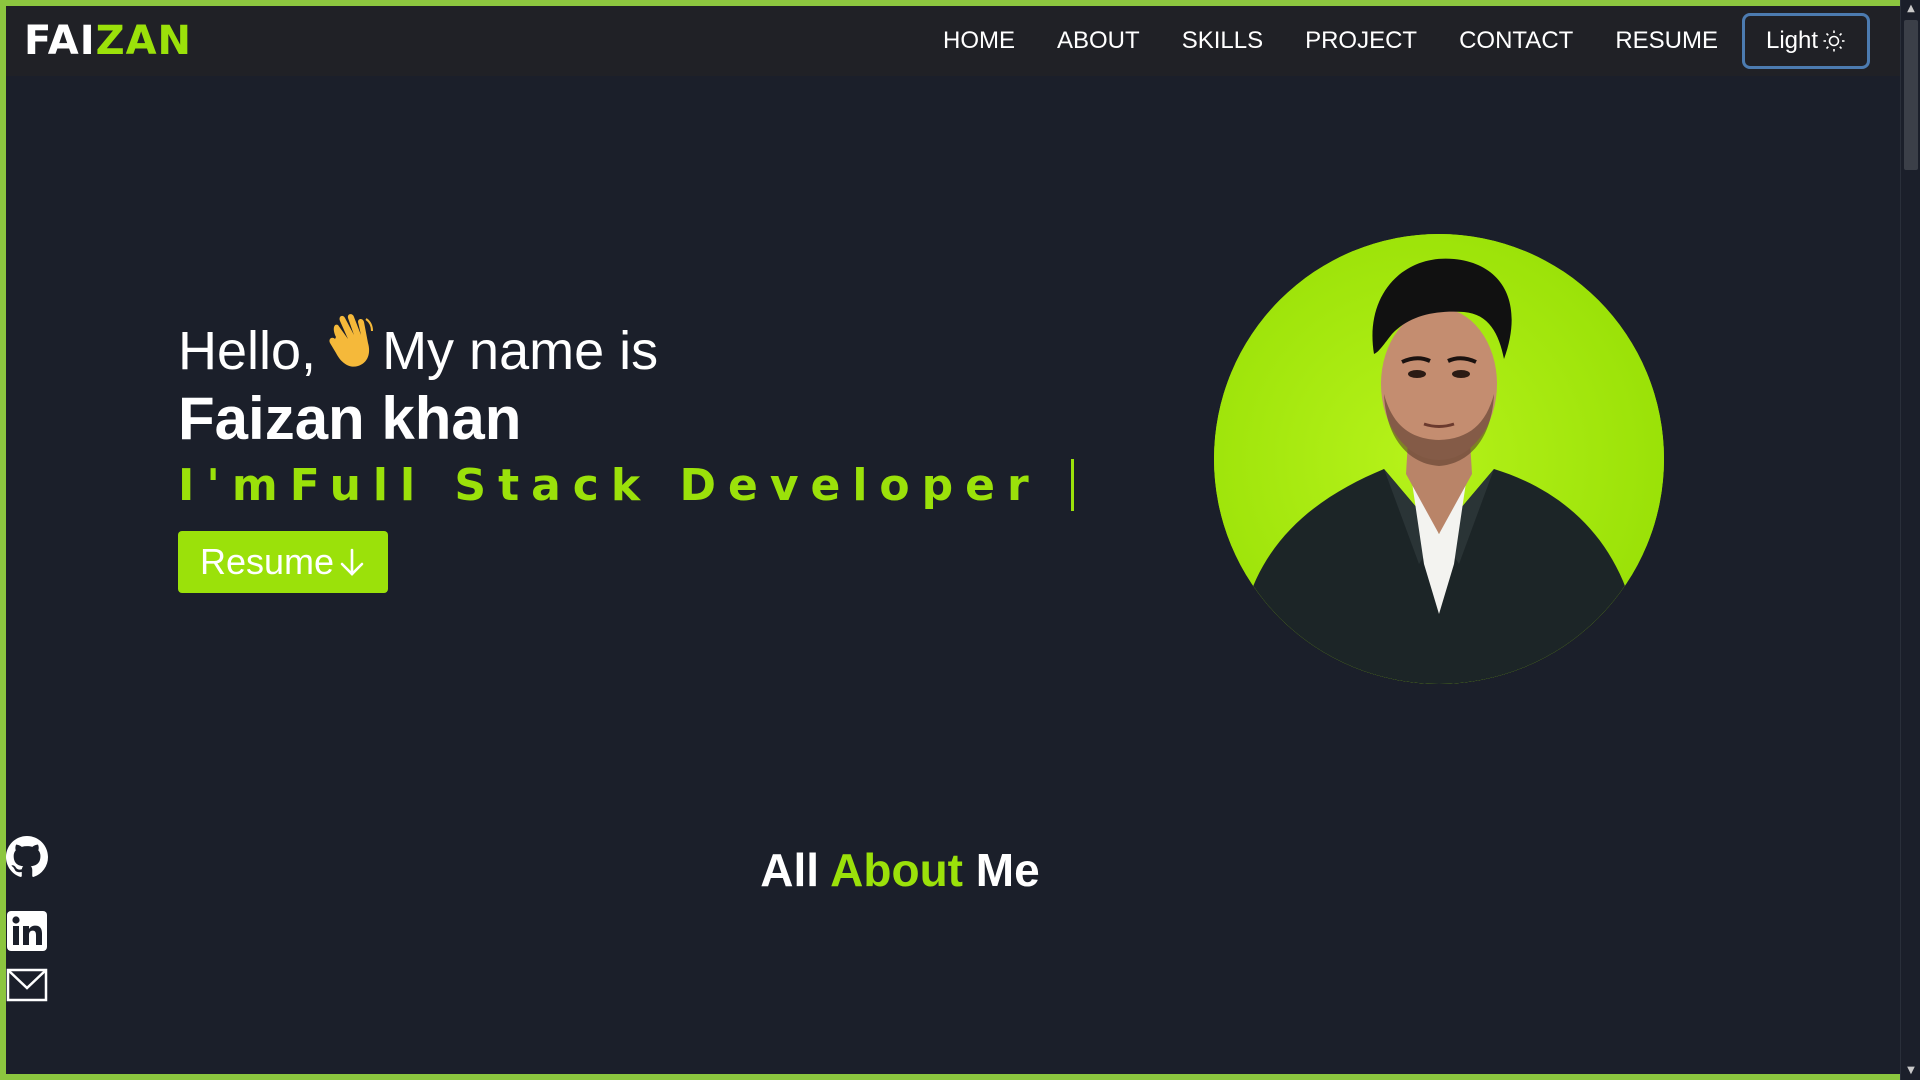  Describe the element at coordinates (979, 41) in the screenshot. I see `nav-home: HOME` at that location.